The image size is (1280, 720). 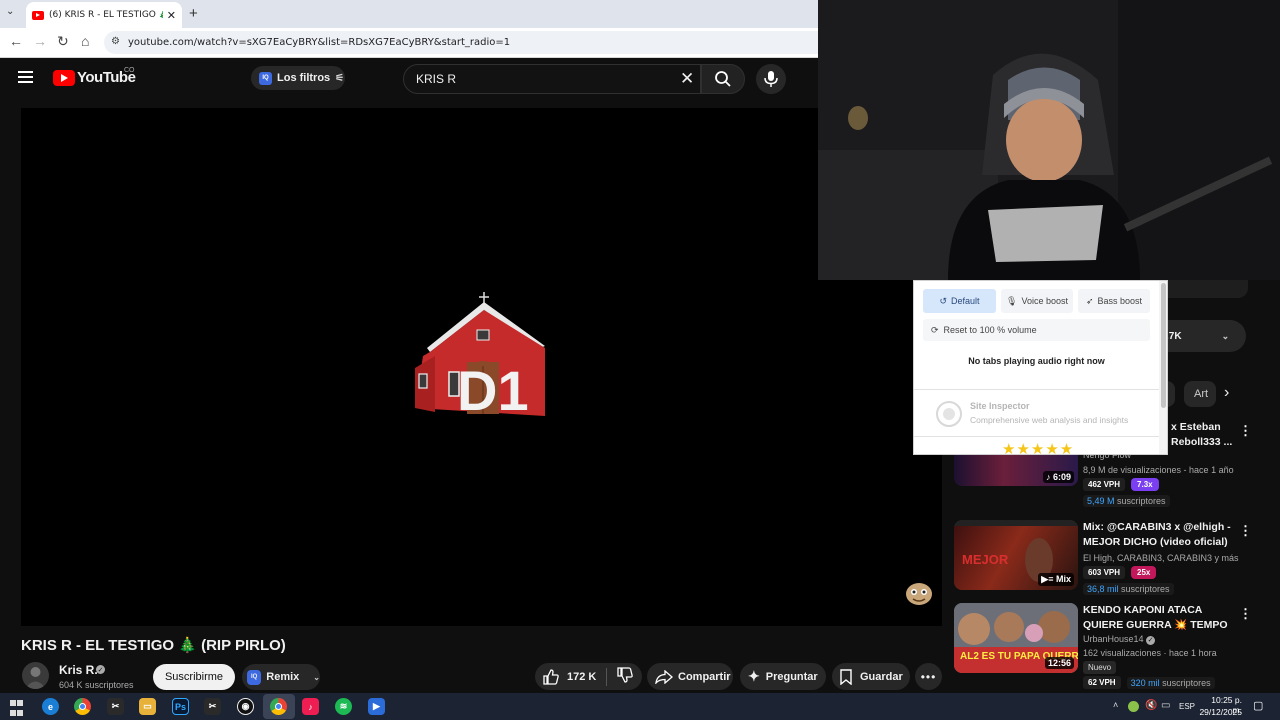 I want to click on back-icon: ←, so click(x=16, y=41).